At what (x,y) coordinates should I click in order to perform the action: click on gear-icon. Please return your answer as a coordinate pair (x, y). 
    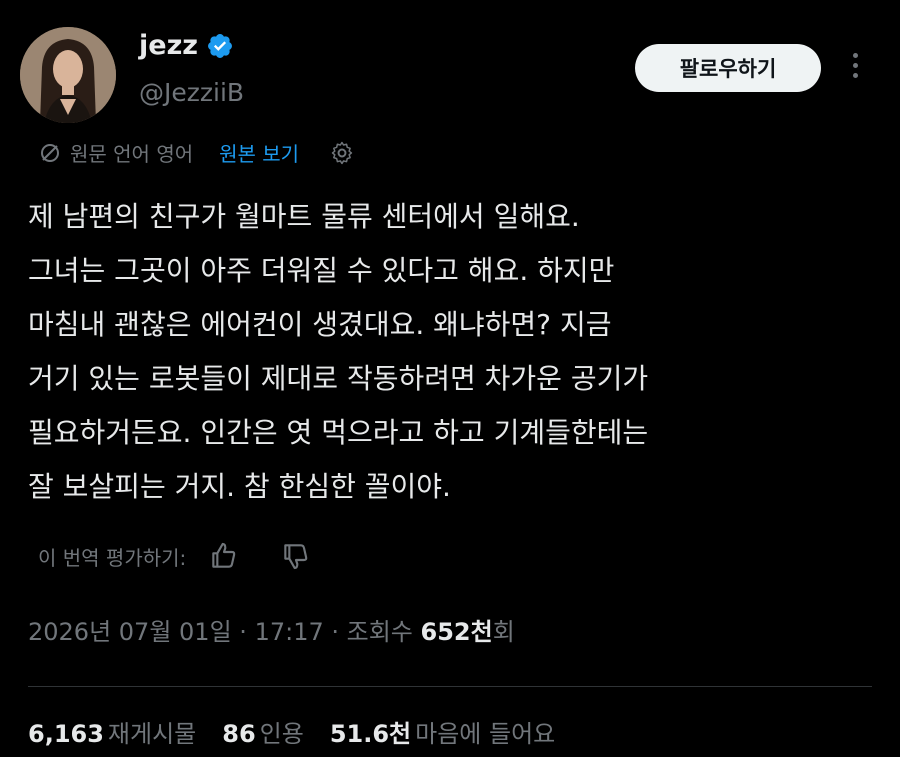
    Looking at the image, I should click on (342, 153).